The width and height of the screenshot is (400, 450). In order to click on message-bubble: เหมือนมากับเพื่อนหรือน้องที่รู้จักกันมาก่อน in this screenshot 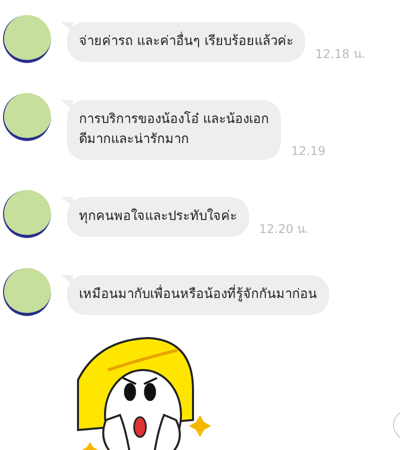, I will do `click(198, 295)`.